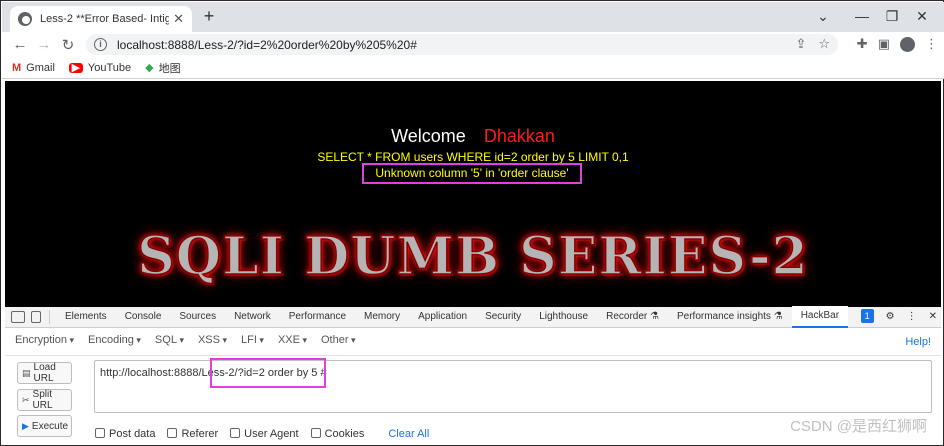 The image size is (944, 446). I want to click on bookmark-gmail: M Gmail, so click(33, 68).